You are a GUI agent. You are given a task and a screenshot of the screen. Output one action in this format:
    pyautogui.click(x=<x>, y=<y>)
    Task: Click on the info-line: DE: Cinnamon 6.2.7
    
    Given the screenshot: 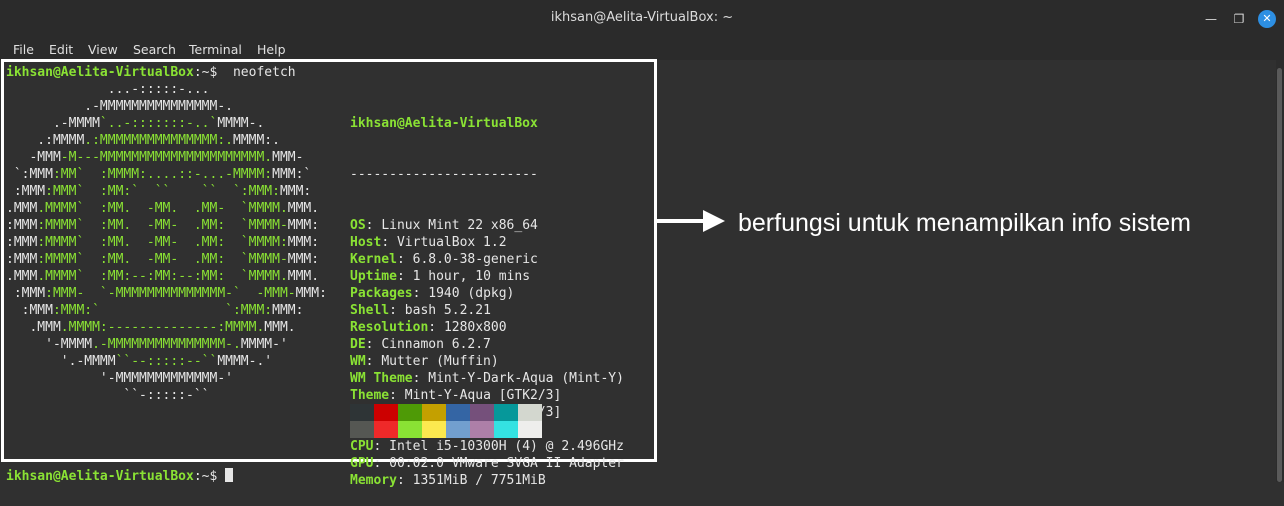 What is the action you would take?
    pyautogui.click(x=487, y=344)
    